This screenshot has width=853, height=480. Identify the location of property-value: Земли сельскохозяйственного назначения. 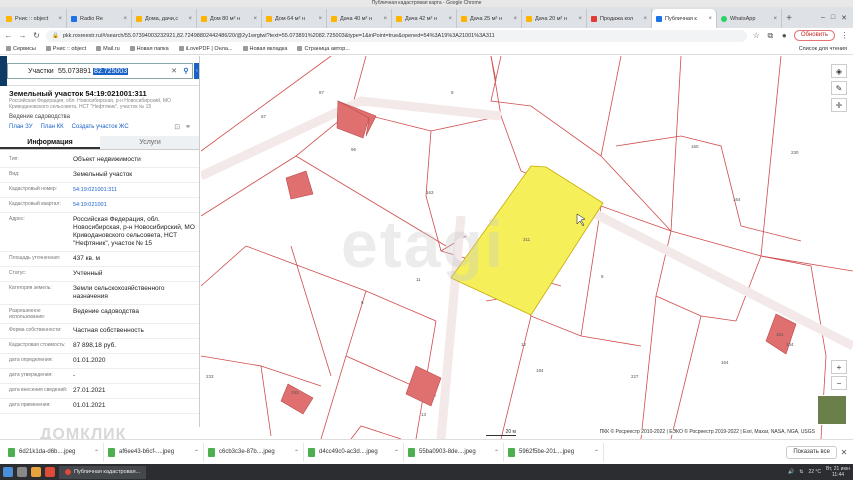
(119, 292).